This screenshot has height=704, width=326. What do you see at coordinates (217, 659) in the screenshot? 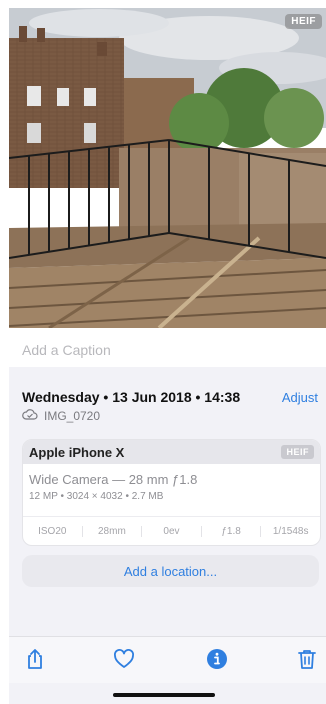
I see `info-icon` at bounding box center [217, 659].